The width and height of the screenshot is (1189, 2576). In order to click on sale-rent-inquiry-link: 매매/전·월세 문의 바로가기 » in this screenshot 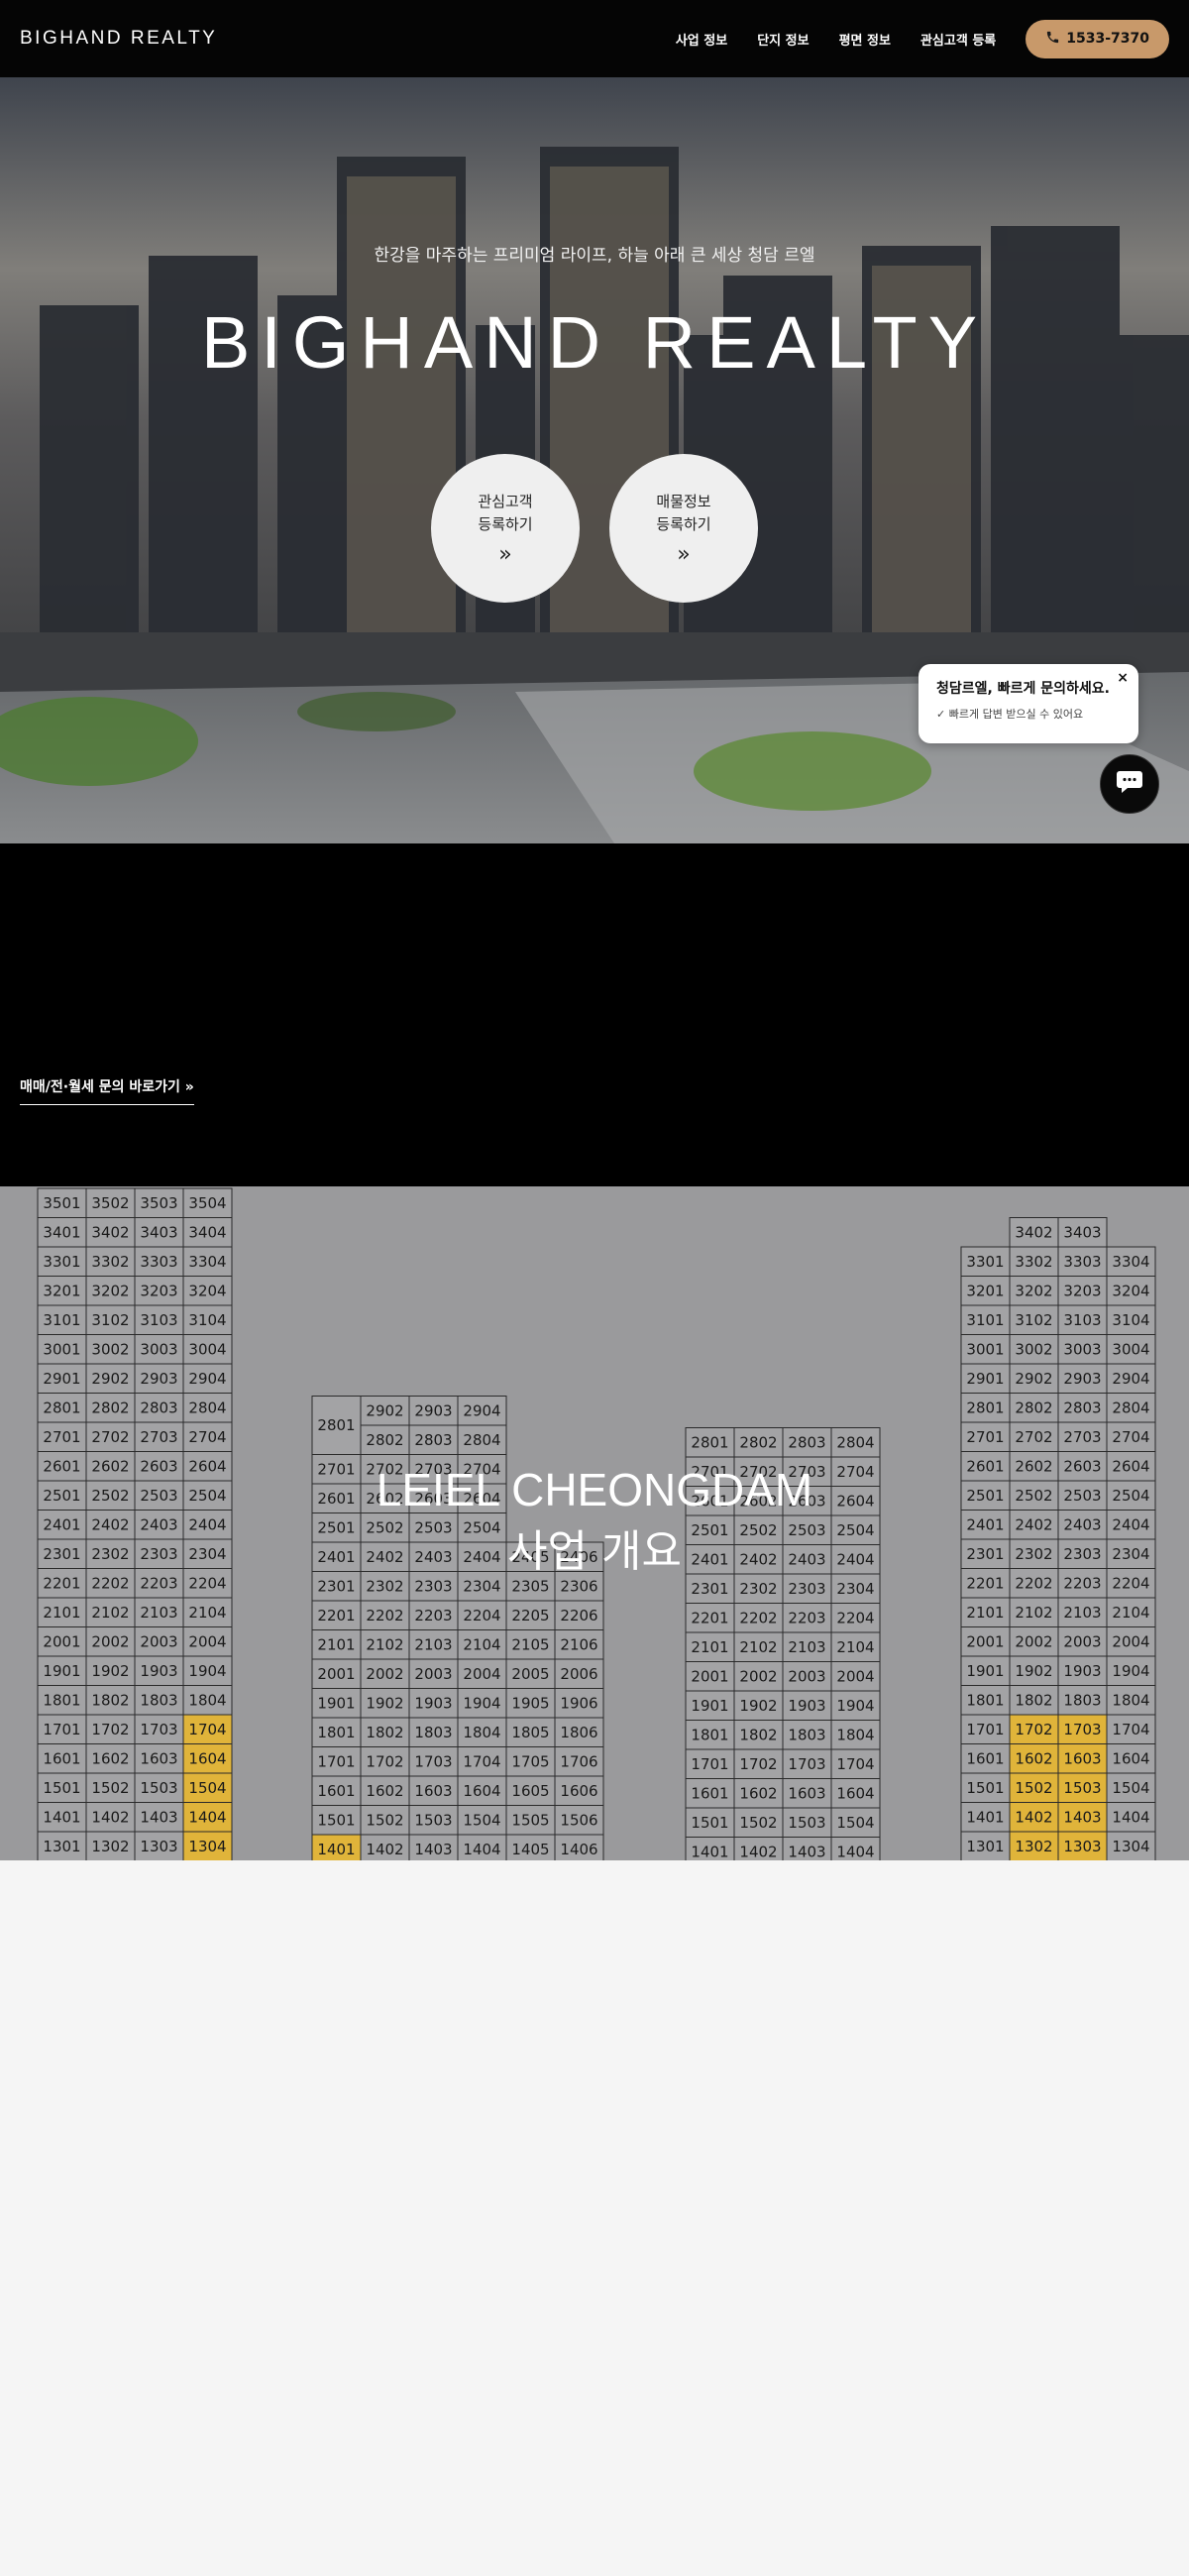, I will do `click(107, 1090)`.